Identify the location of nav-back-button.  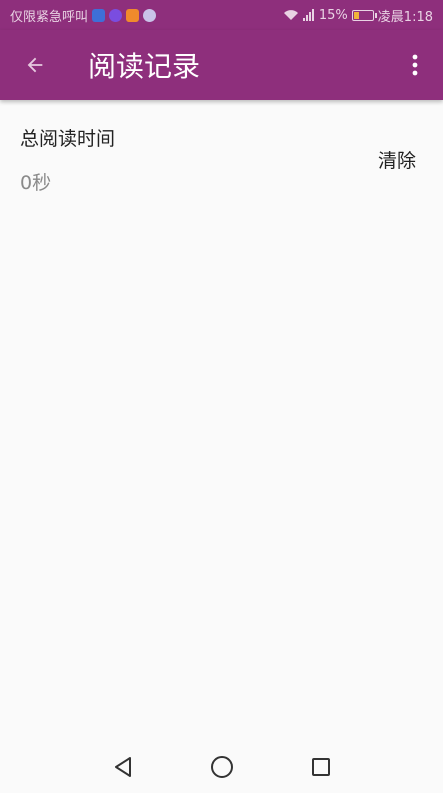
(122, 766).